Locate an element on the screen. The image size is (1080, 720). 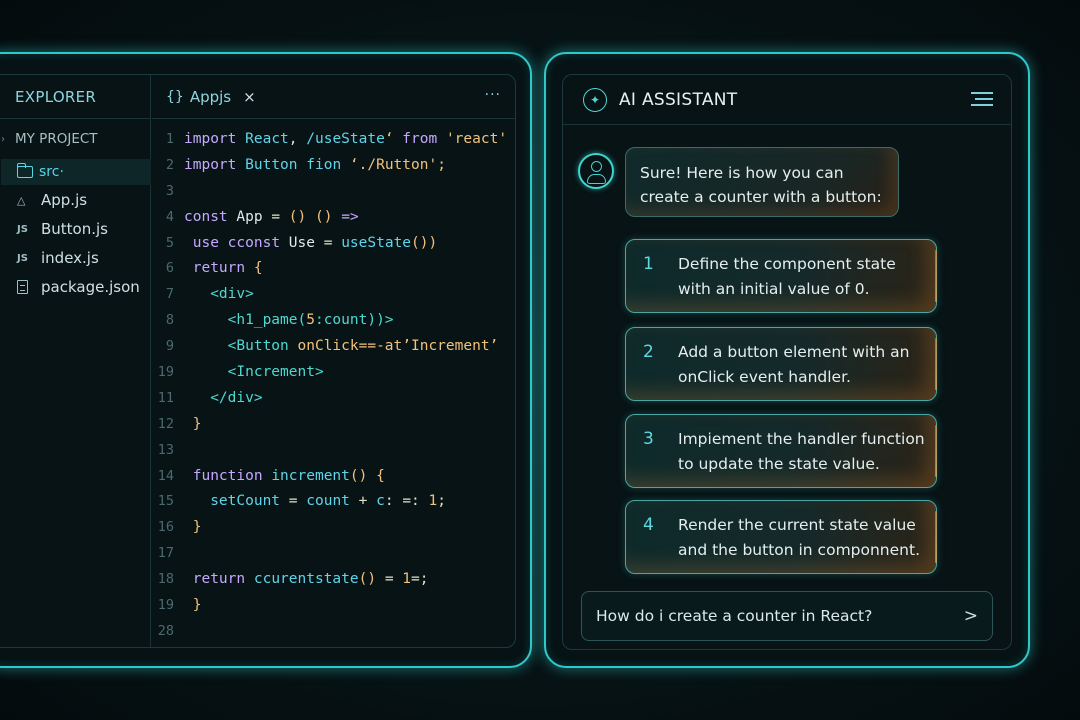
code-line: 16 } is located at coordinates (179, 527).